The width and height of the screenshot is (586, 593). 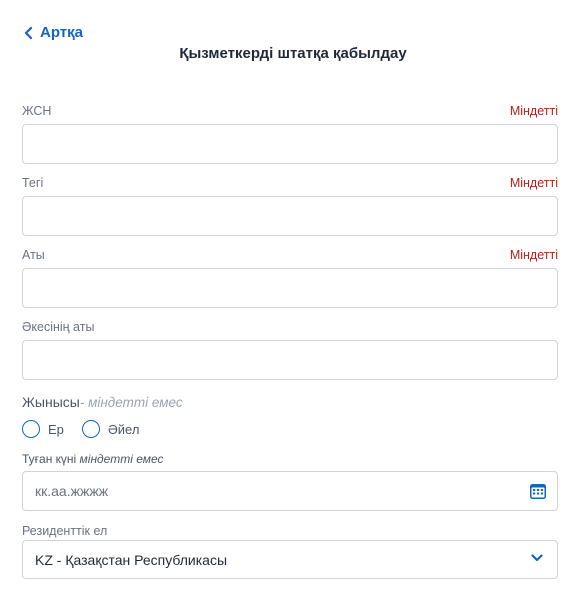 I want to click on birth-date-field, so click(x=290, y=491).